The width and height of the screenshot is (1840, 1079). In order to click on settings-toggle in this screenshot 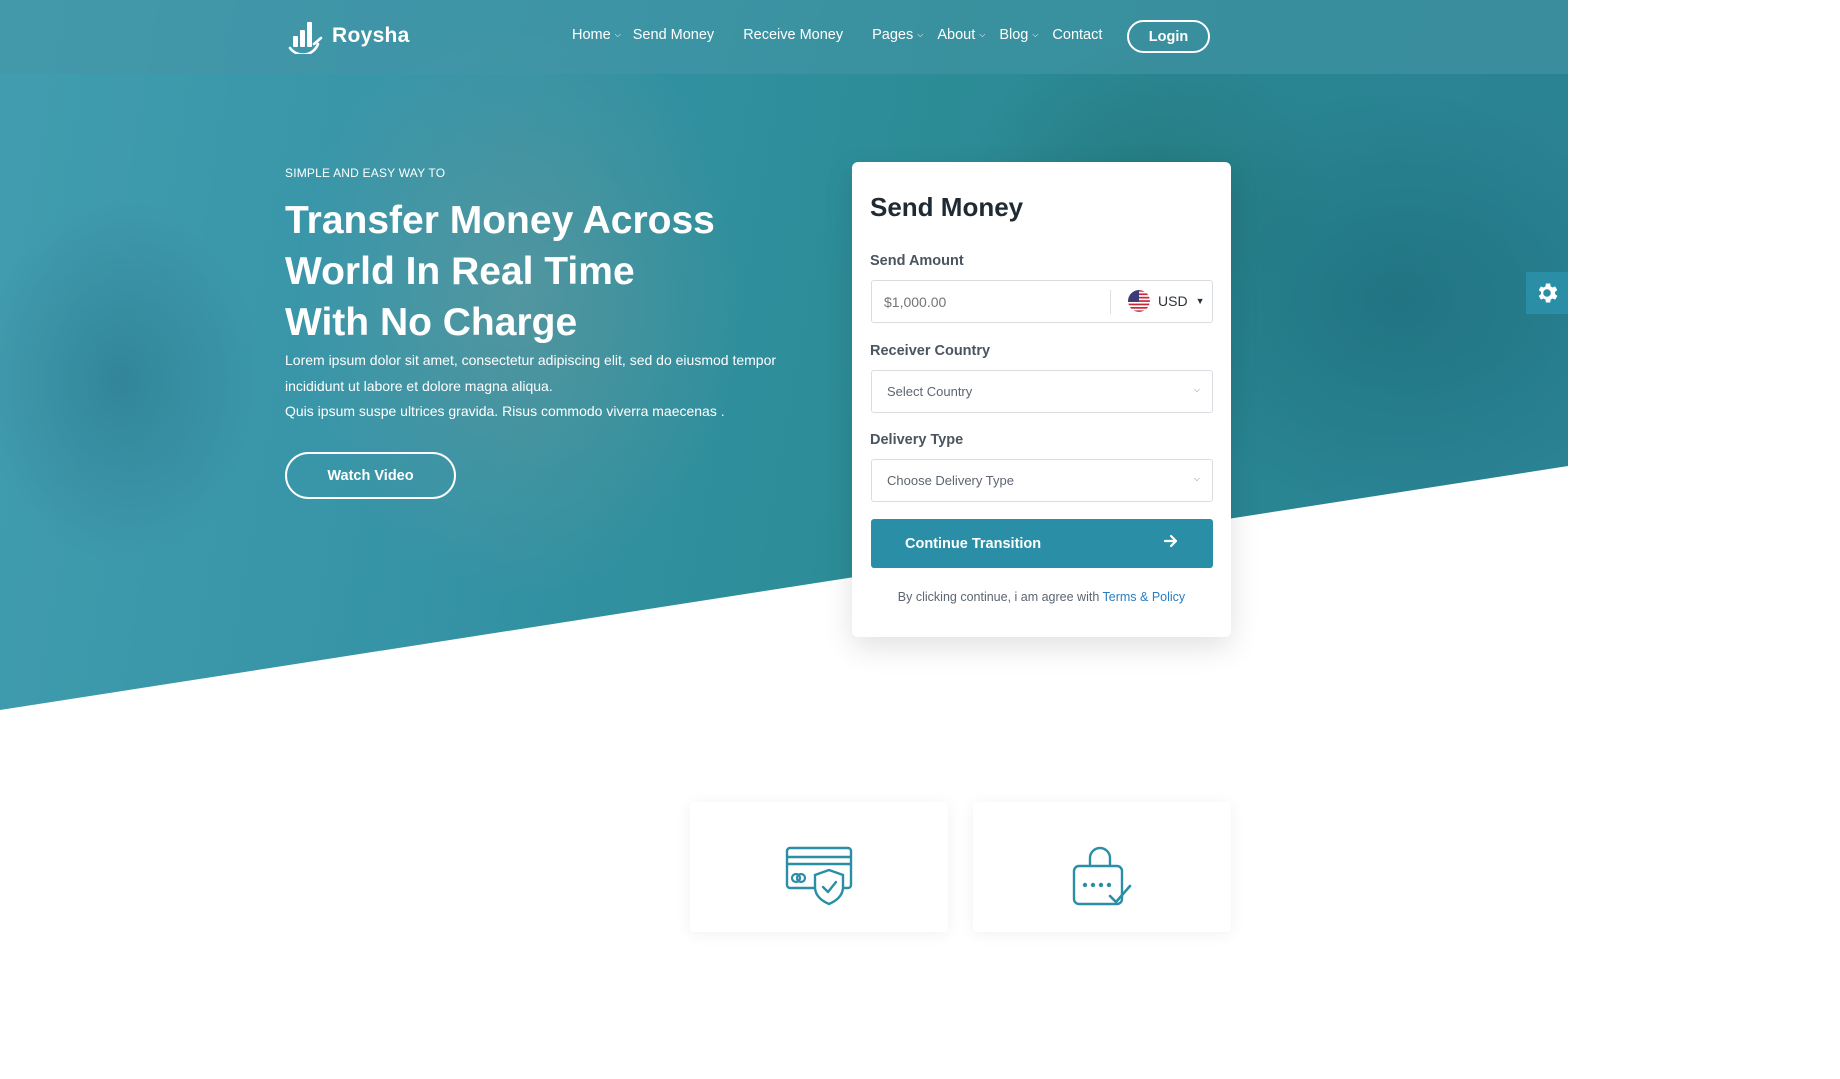, I will do `click(1547, 293)`.